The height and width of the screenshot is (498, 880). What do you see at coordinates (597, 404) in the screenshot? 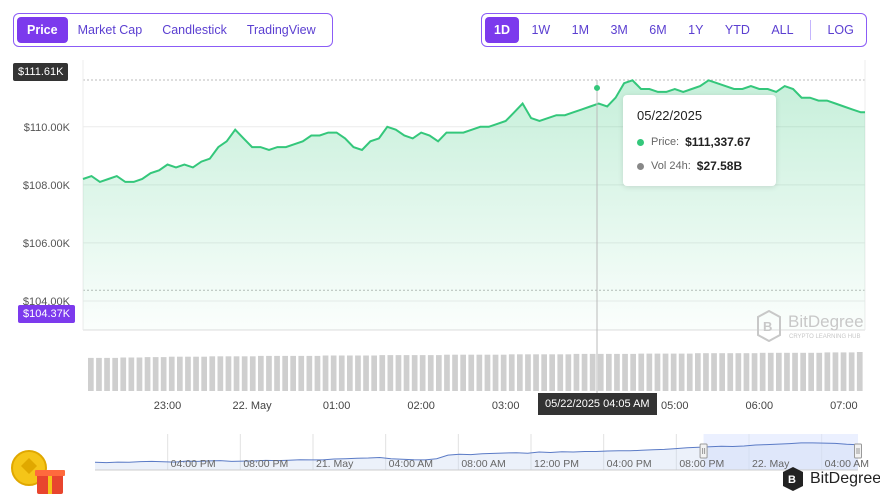
I see `crosshair-time-label: 05/22/2025 04:05 AM` at bounding box center [597, 404].